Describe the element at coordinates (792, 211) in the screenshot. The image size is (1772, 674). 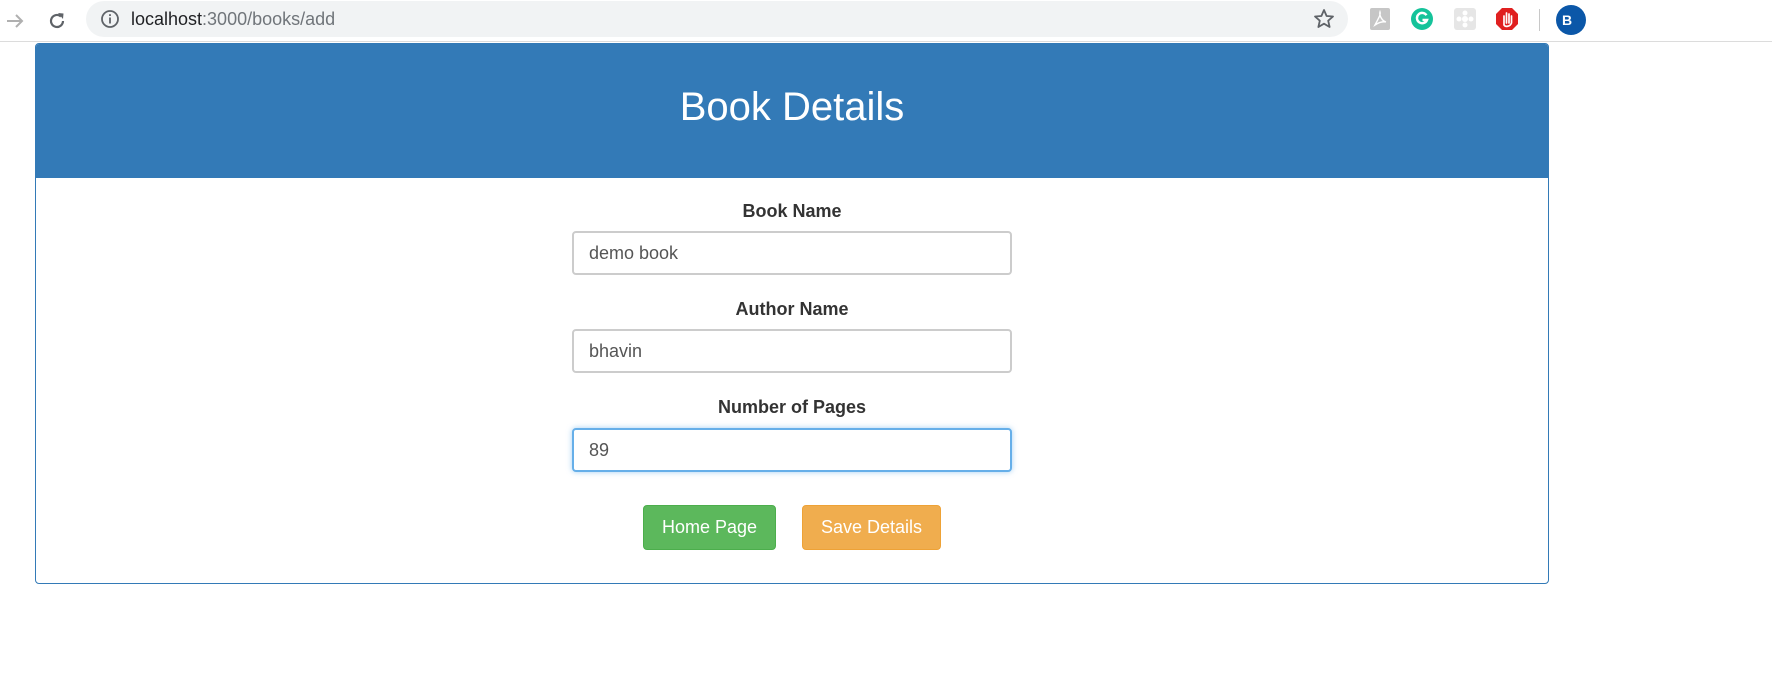
I see `book-name-label: Book Name` at that location.